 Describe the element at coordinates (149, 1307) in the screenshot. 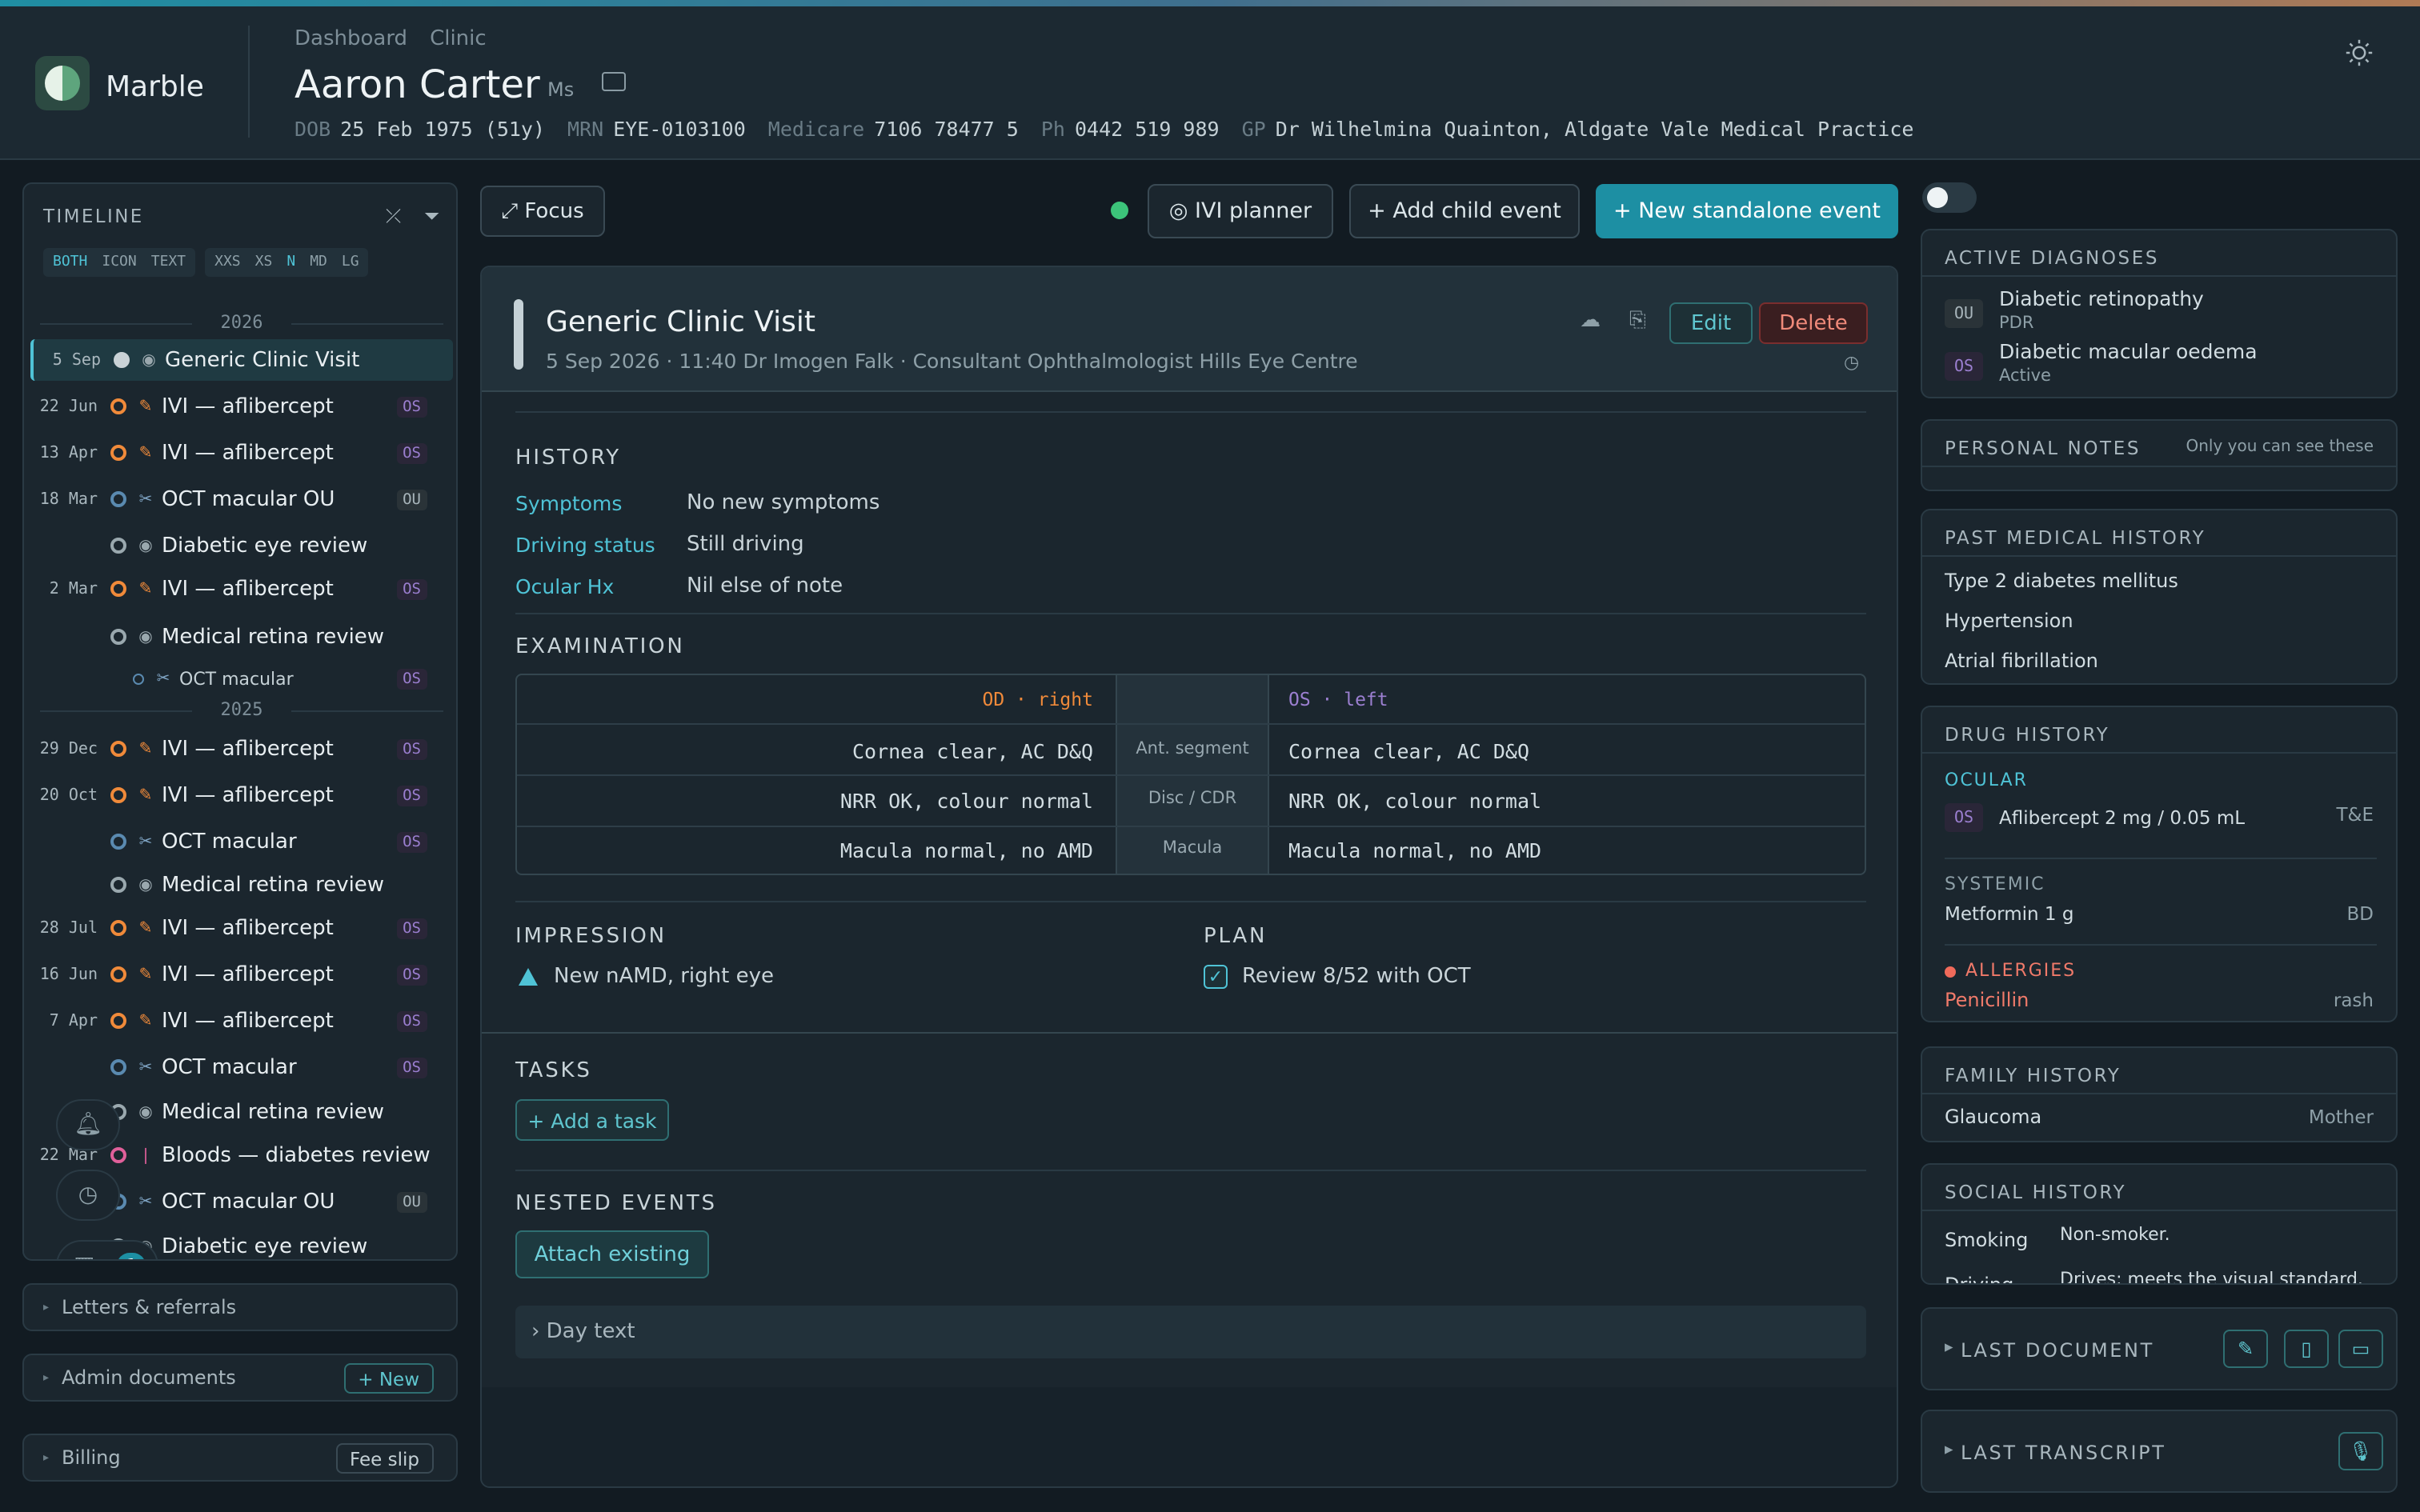

I see `section-label: Letters & referrals` at that location.